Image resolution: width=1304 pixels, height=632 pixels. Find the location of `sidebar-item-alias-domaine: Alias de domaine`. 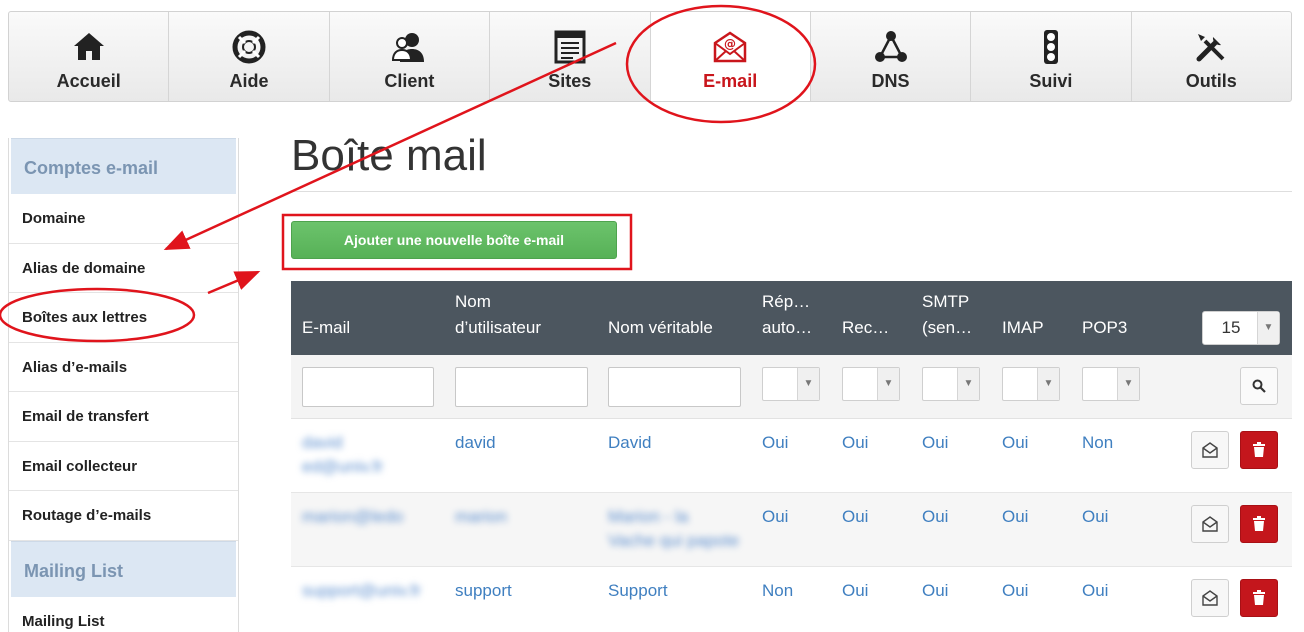

sidebar-item-alias-domaine: Alias de domaine is located at coordinates (123, 268).